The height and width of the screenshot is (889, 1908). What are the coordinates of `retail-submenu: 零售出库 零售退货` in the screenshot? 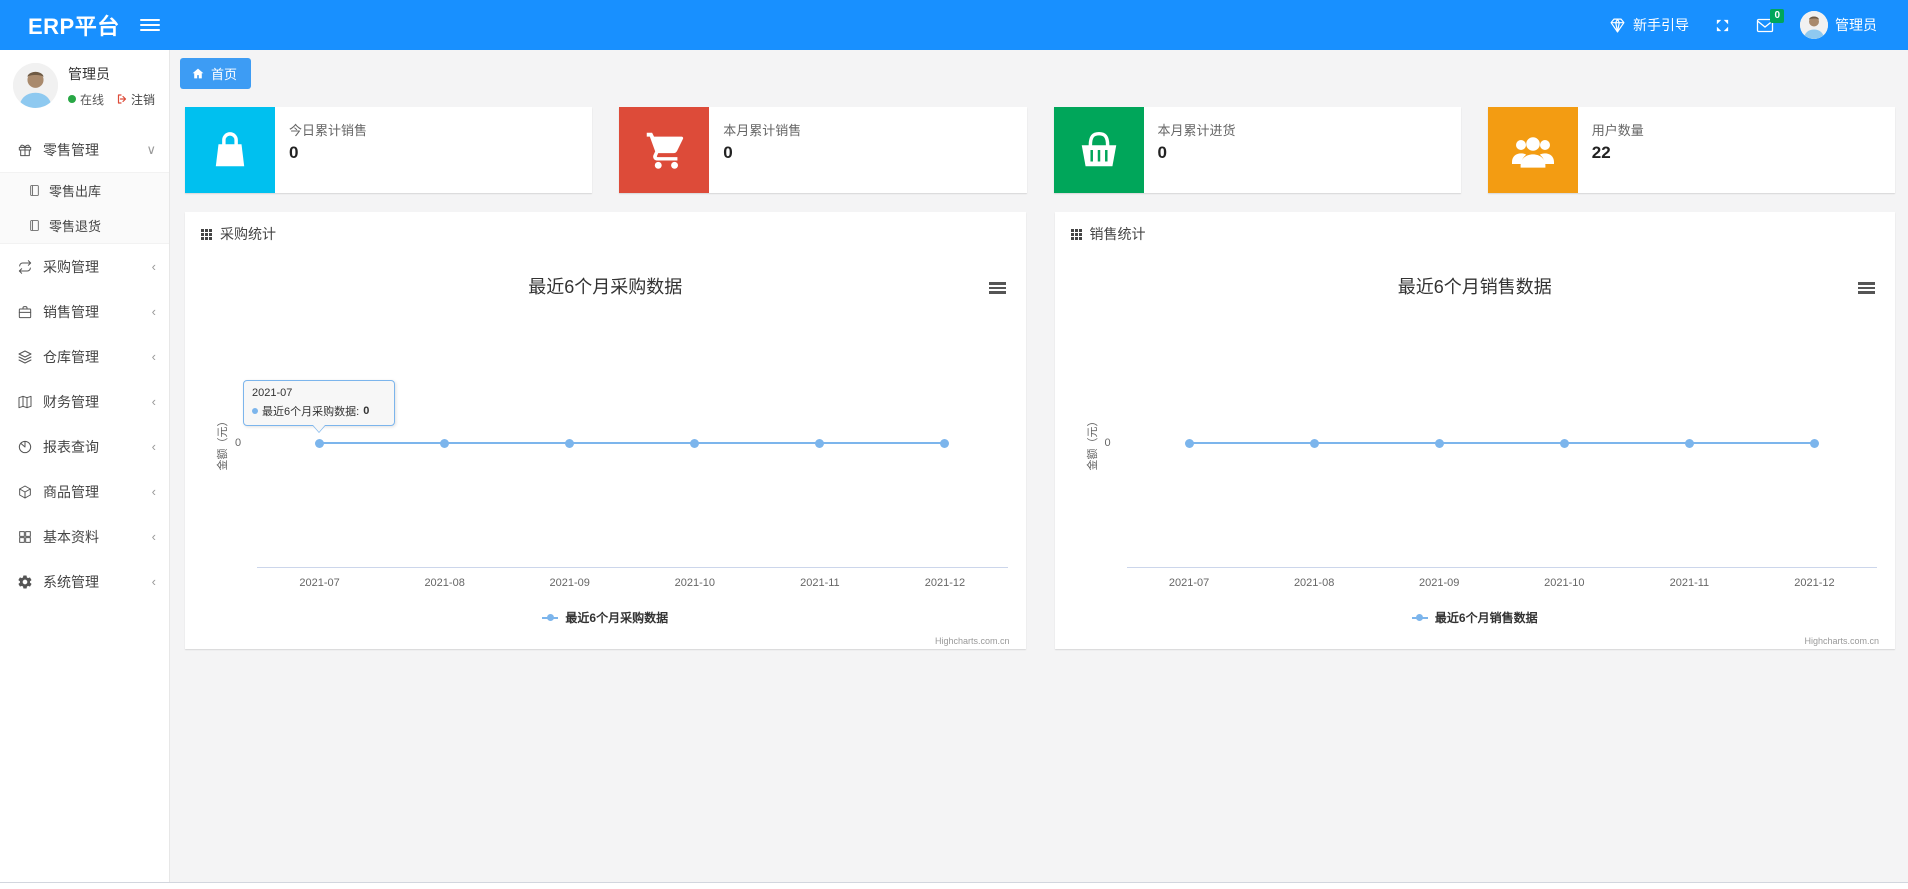 It's located at (84, 208).